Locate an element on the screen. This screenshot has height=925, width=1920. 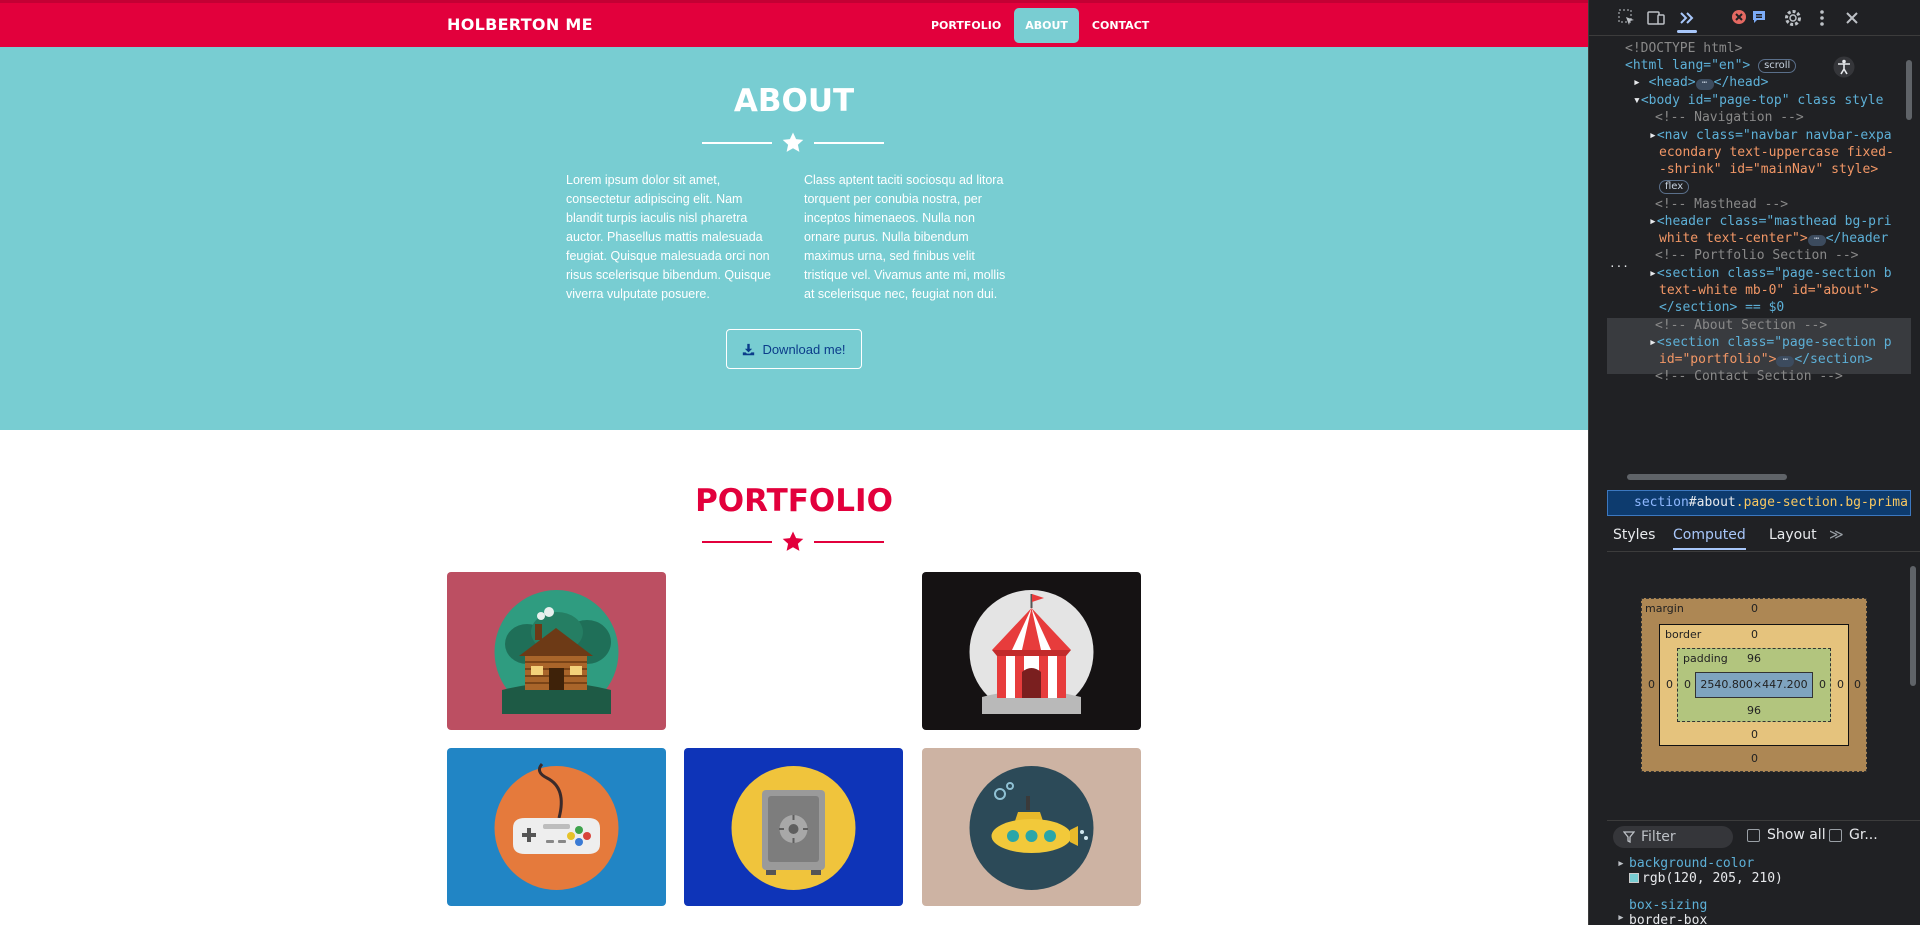
nav-link-contact: CONTACT is located at coordinates (1120, 25).